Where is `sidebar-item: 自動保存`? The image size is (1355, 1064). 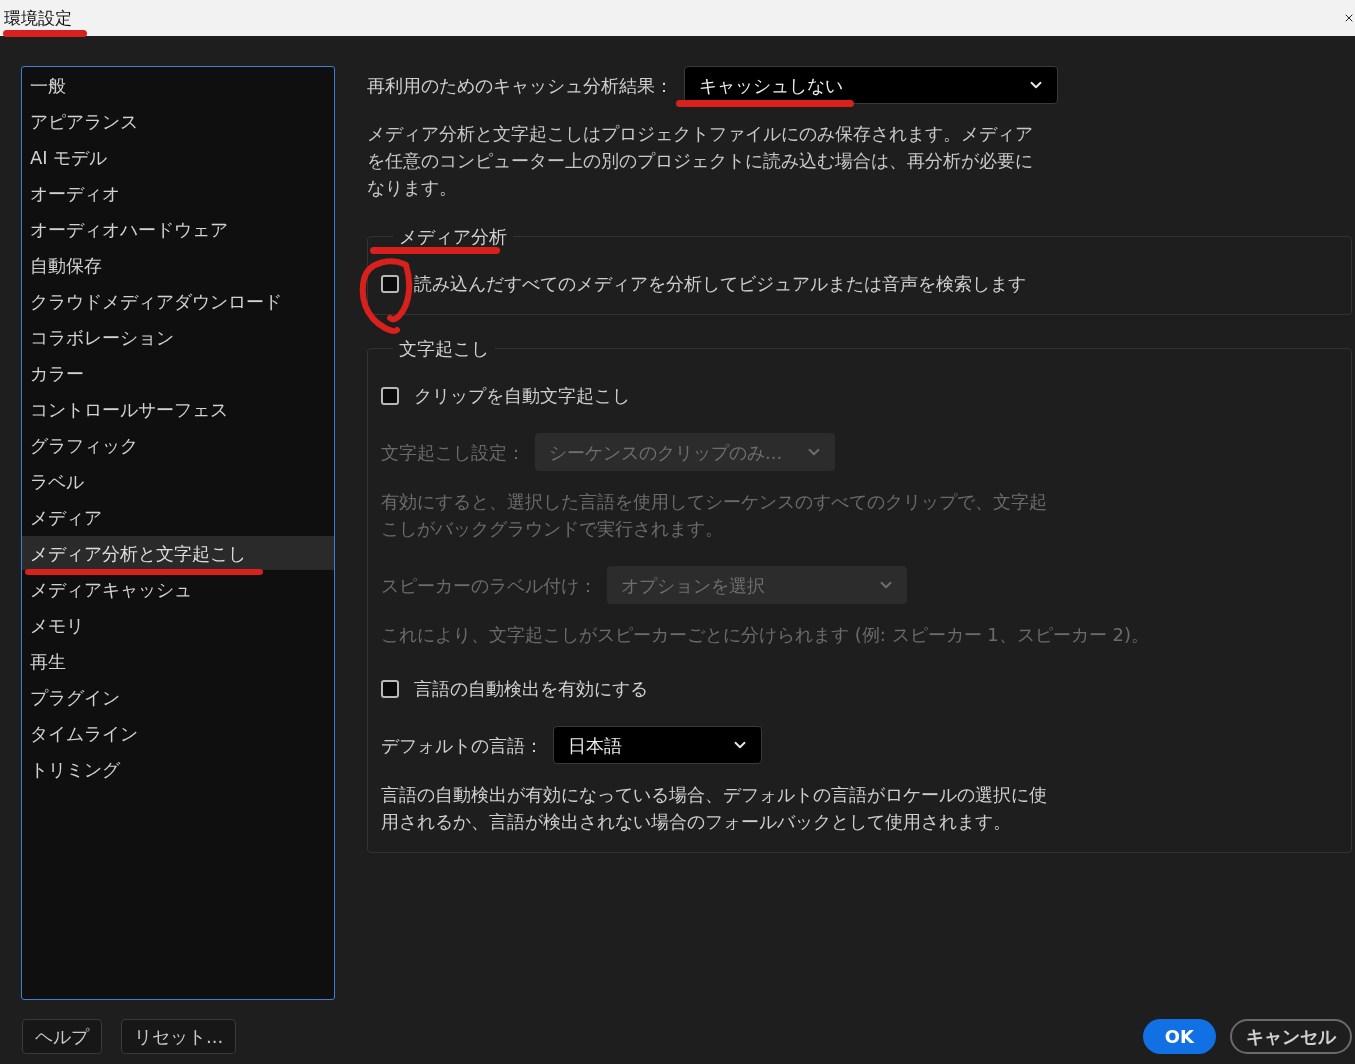 sidebar-item: 自動保存 is located at coordinates (178, 265).